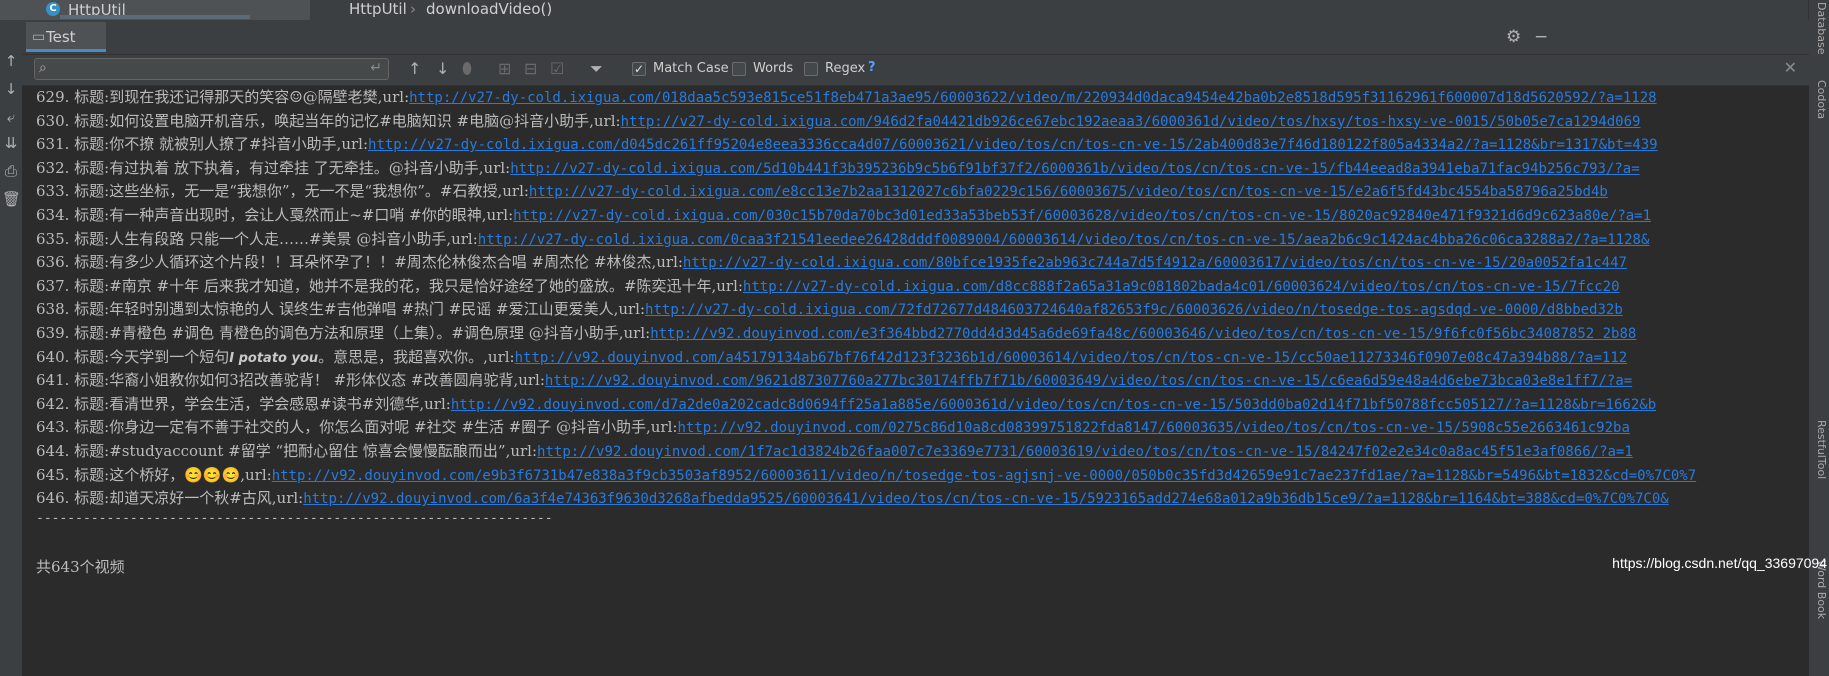  What do you see at coordinates (11, 199) in the screenshot?
I see `trash-icon: 🗑` at bounding box center [11, 199].